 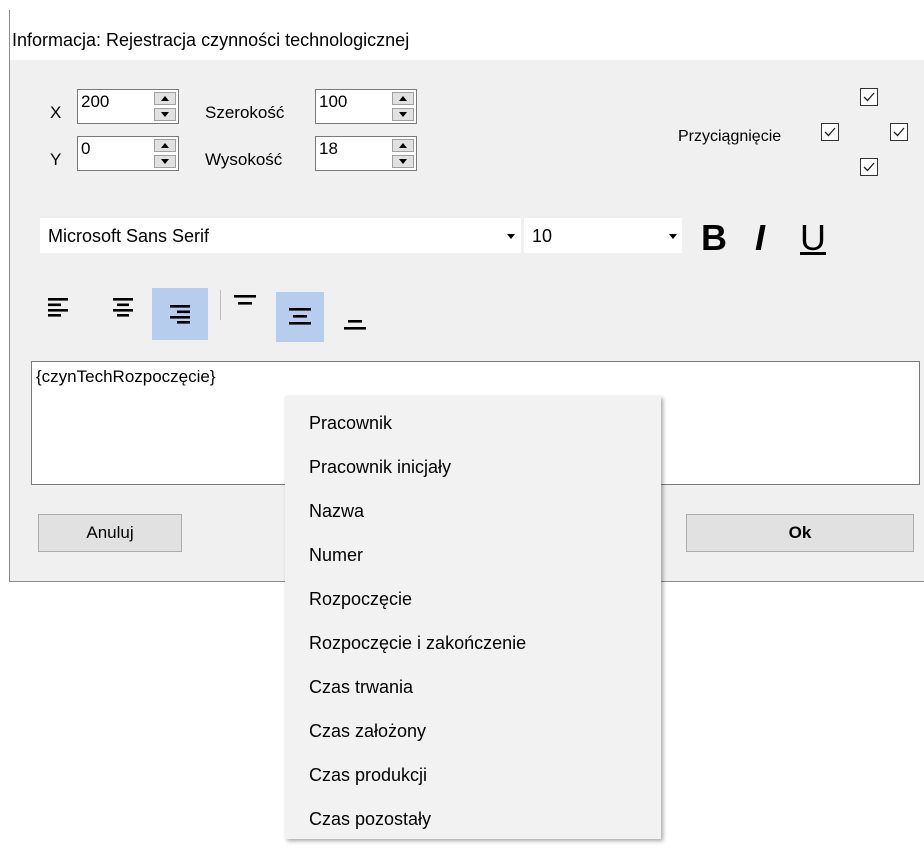 I want to click on font-family-value: Microsoft Sans Serif, so click(x=129, y=236).